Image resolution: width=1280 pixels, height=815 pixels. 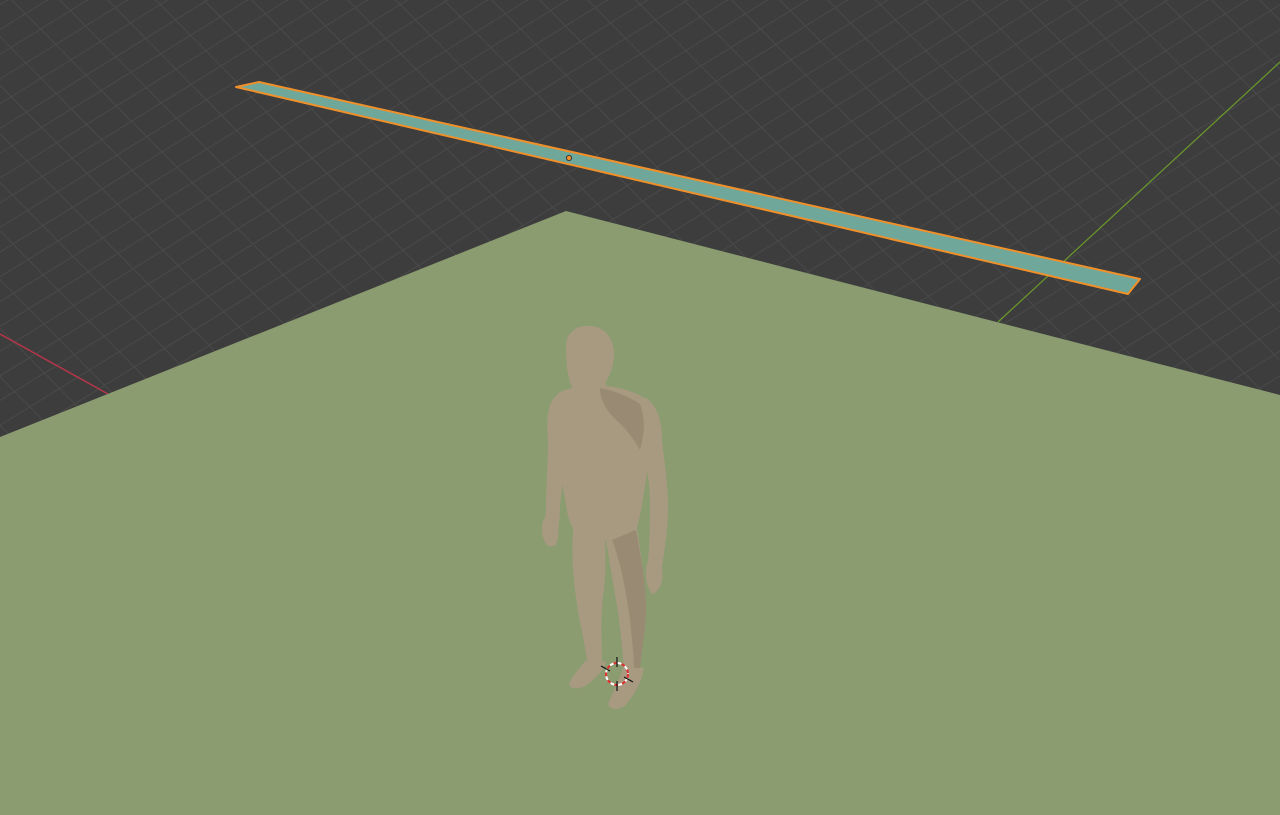 I want to click on object-origin-dot, so click(x=569, y=158).